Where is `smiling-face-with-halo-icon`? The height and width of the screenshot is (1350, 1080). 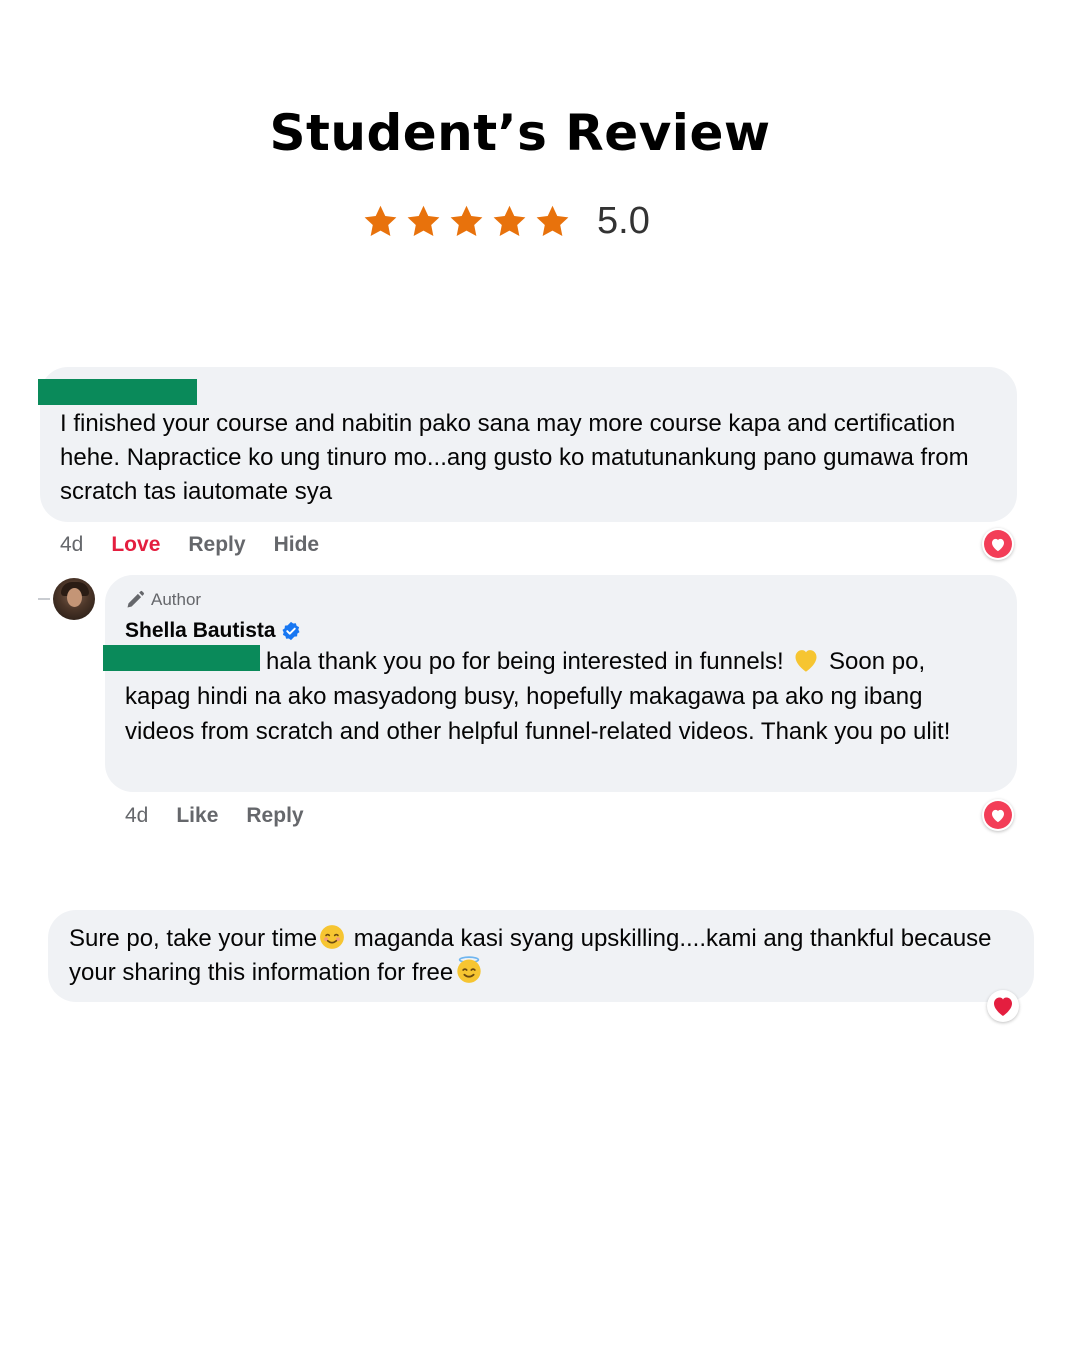 smiling-face-with-halo-icon is located at coordinates (469, 969).